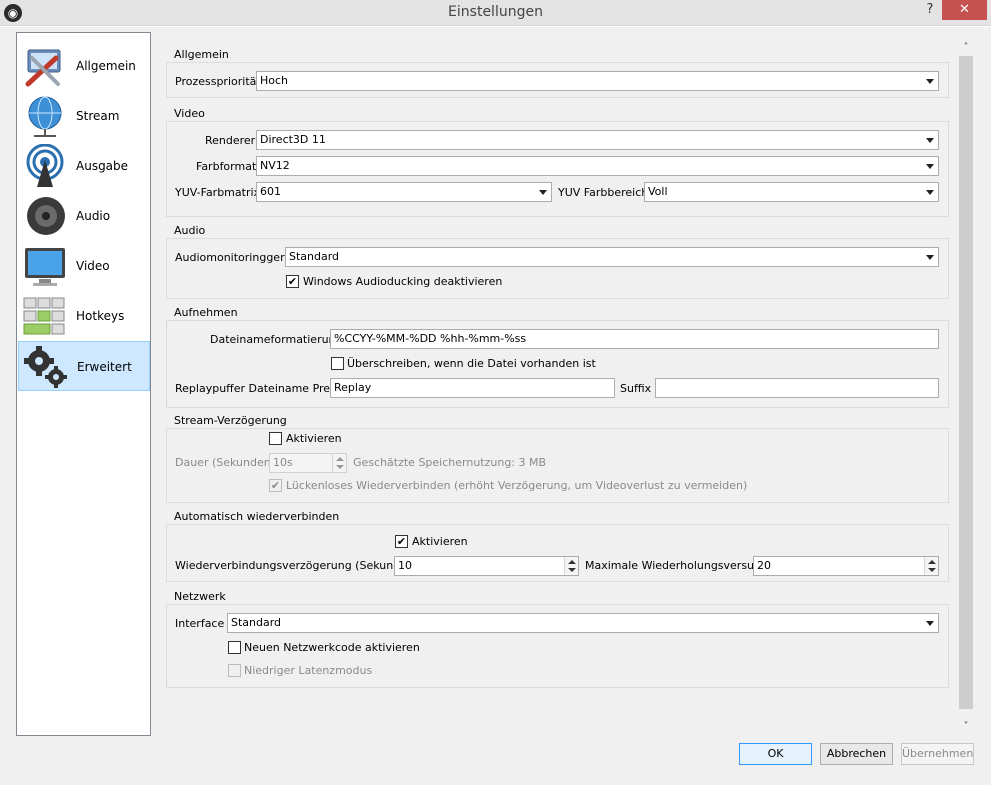 The width and height of the screenshot is (991, 785). Describe the element at coordinates (46, 216) in the screenshot. I see `speaker-icon` at that location.